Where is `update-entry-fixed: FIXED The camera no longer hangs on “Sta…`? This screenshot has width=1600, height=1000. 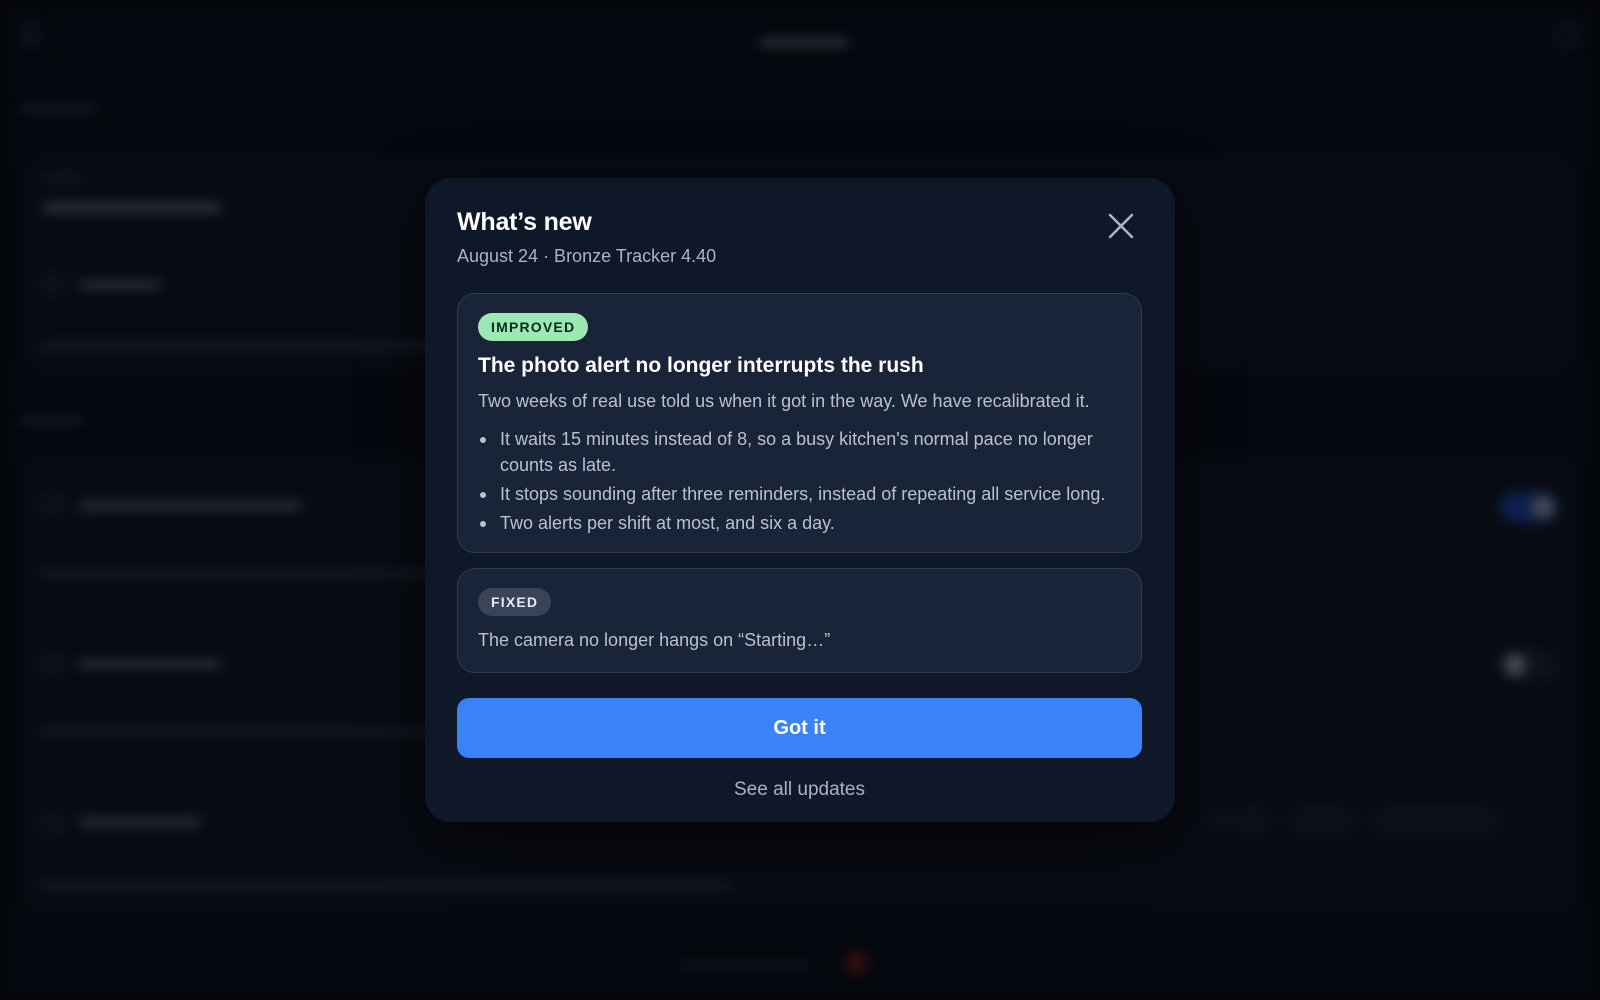 update-entry-fixed: FIXED The camera no longer hangs on “Sta… is located at coordinates (799, 620).